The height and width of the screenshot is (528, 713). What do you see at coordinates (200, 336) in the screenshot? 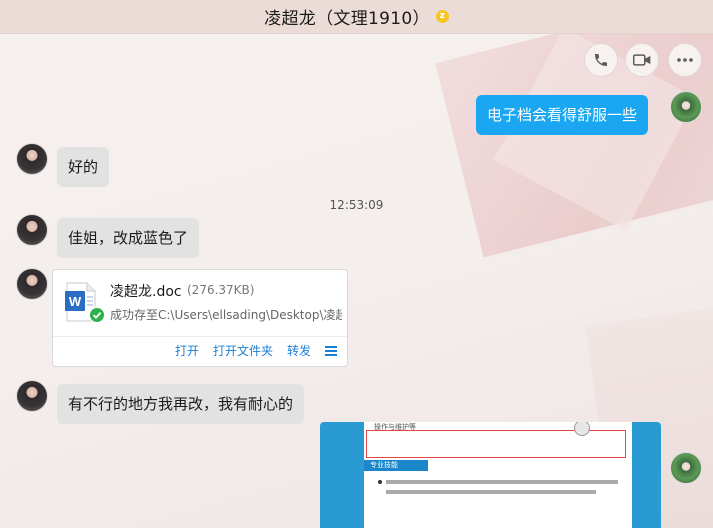
I see `divider` at bounding box center [200, 336].